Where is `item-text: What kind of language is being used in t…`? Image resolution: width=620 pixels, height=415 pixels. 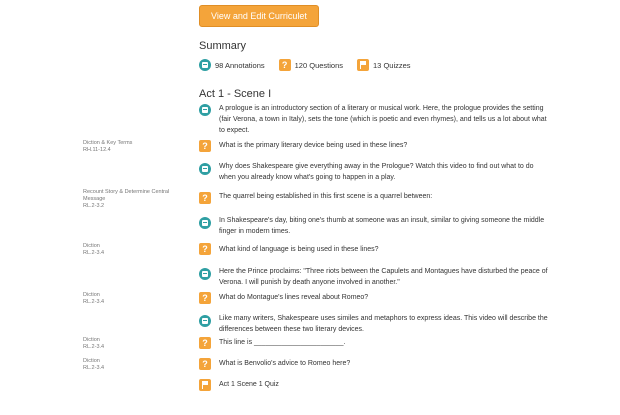 item-text: What kind of language is being used in t… is located at coordinates (299, 249).